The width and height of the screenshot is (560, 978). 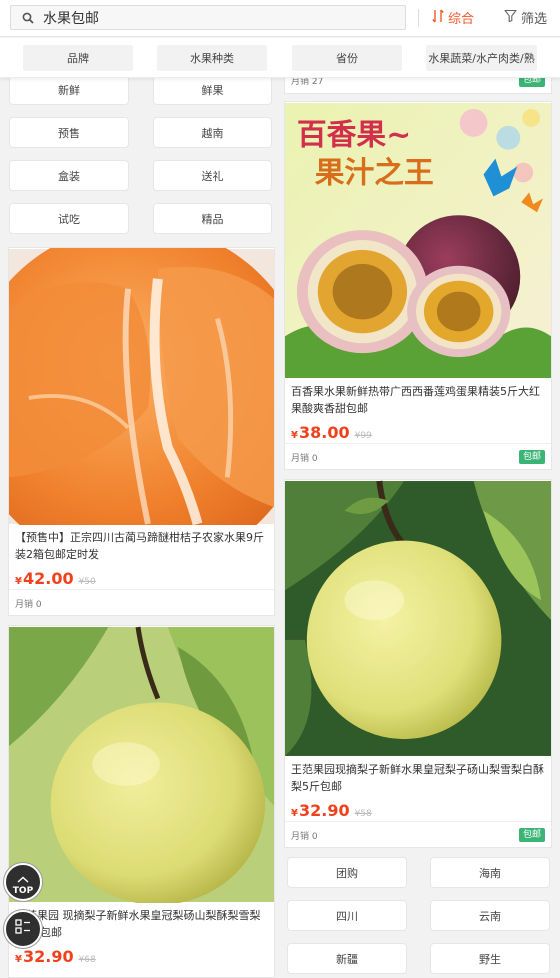 What do you see at coordinates (87, 960) in the screenshot?
I see `original-price: ¥68` at bounding box center [87, 960].